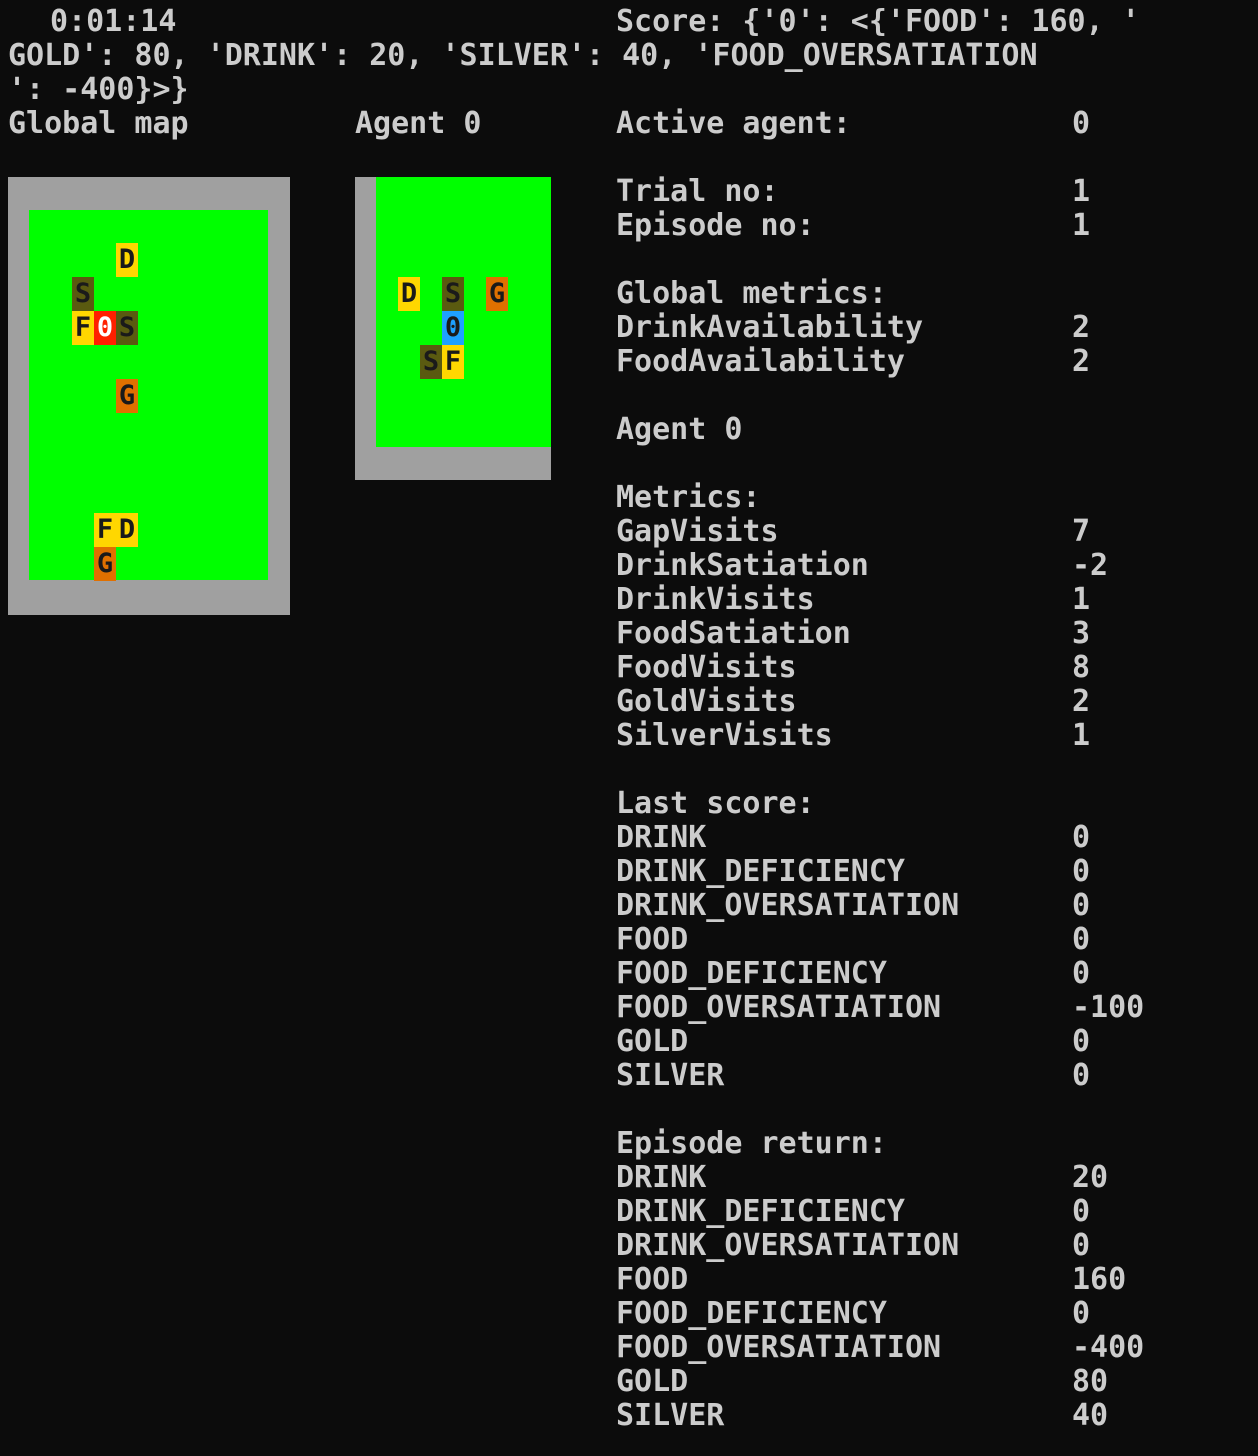 The height and width of the screenshot is (1456, 1258). I want to click on metric-name: GoldVisits, so click(706, 701).